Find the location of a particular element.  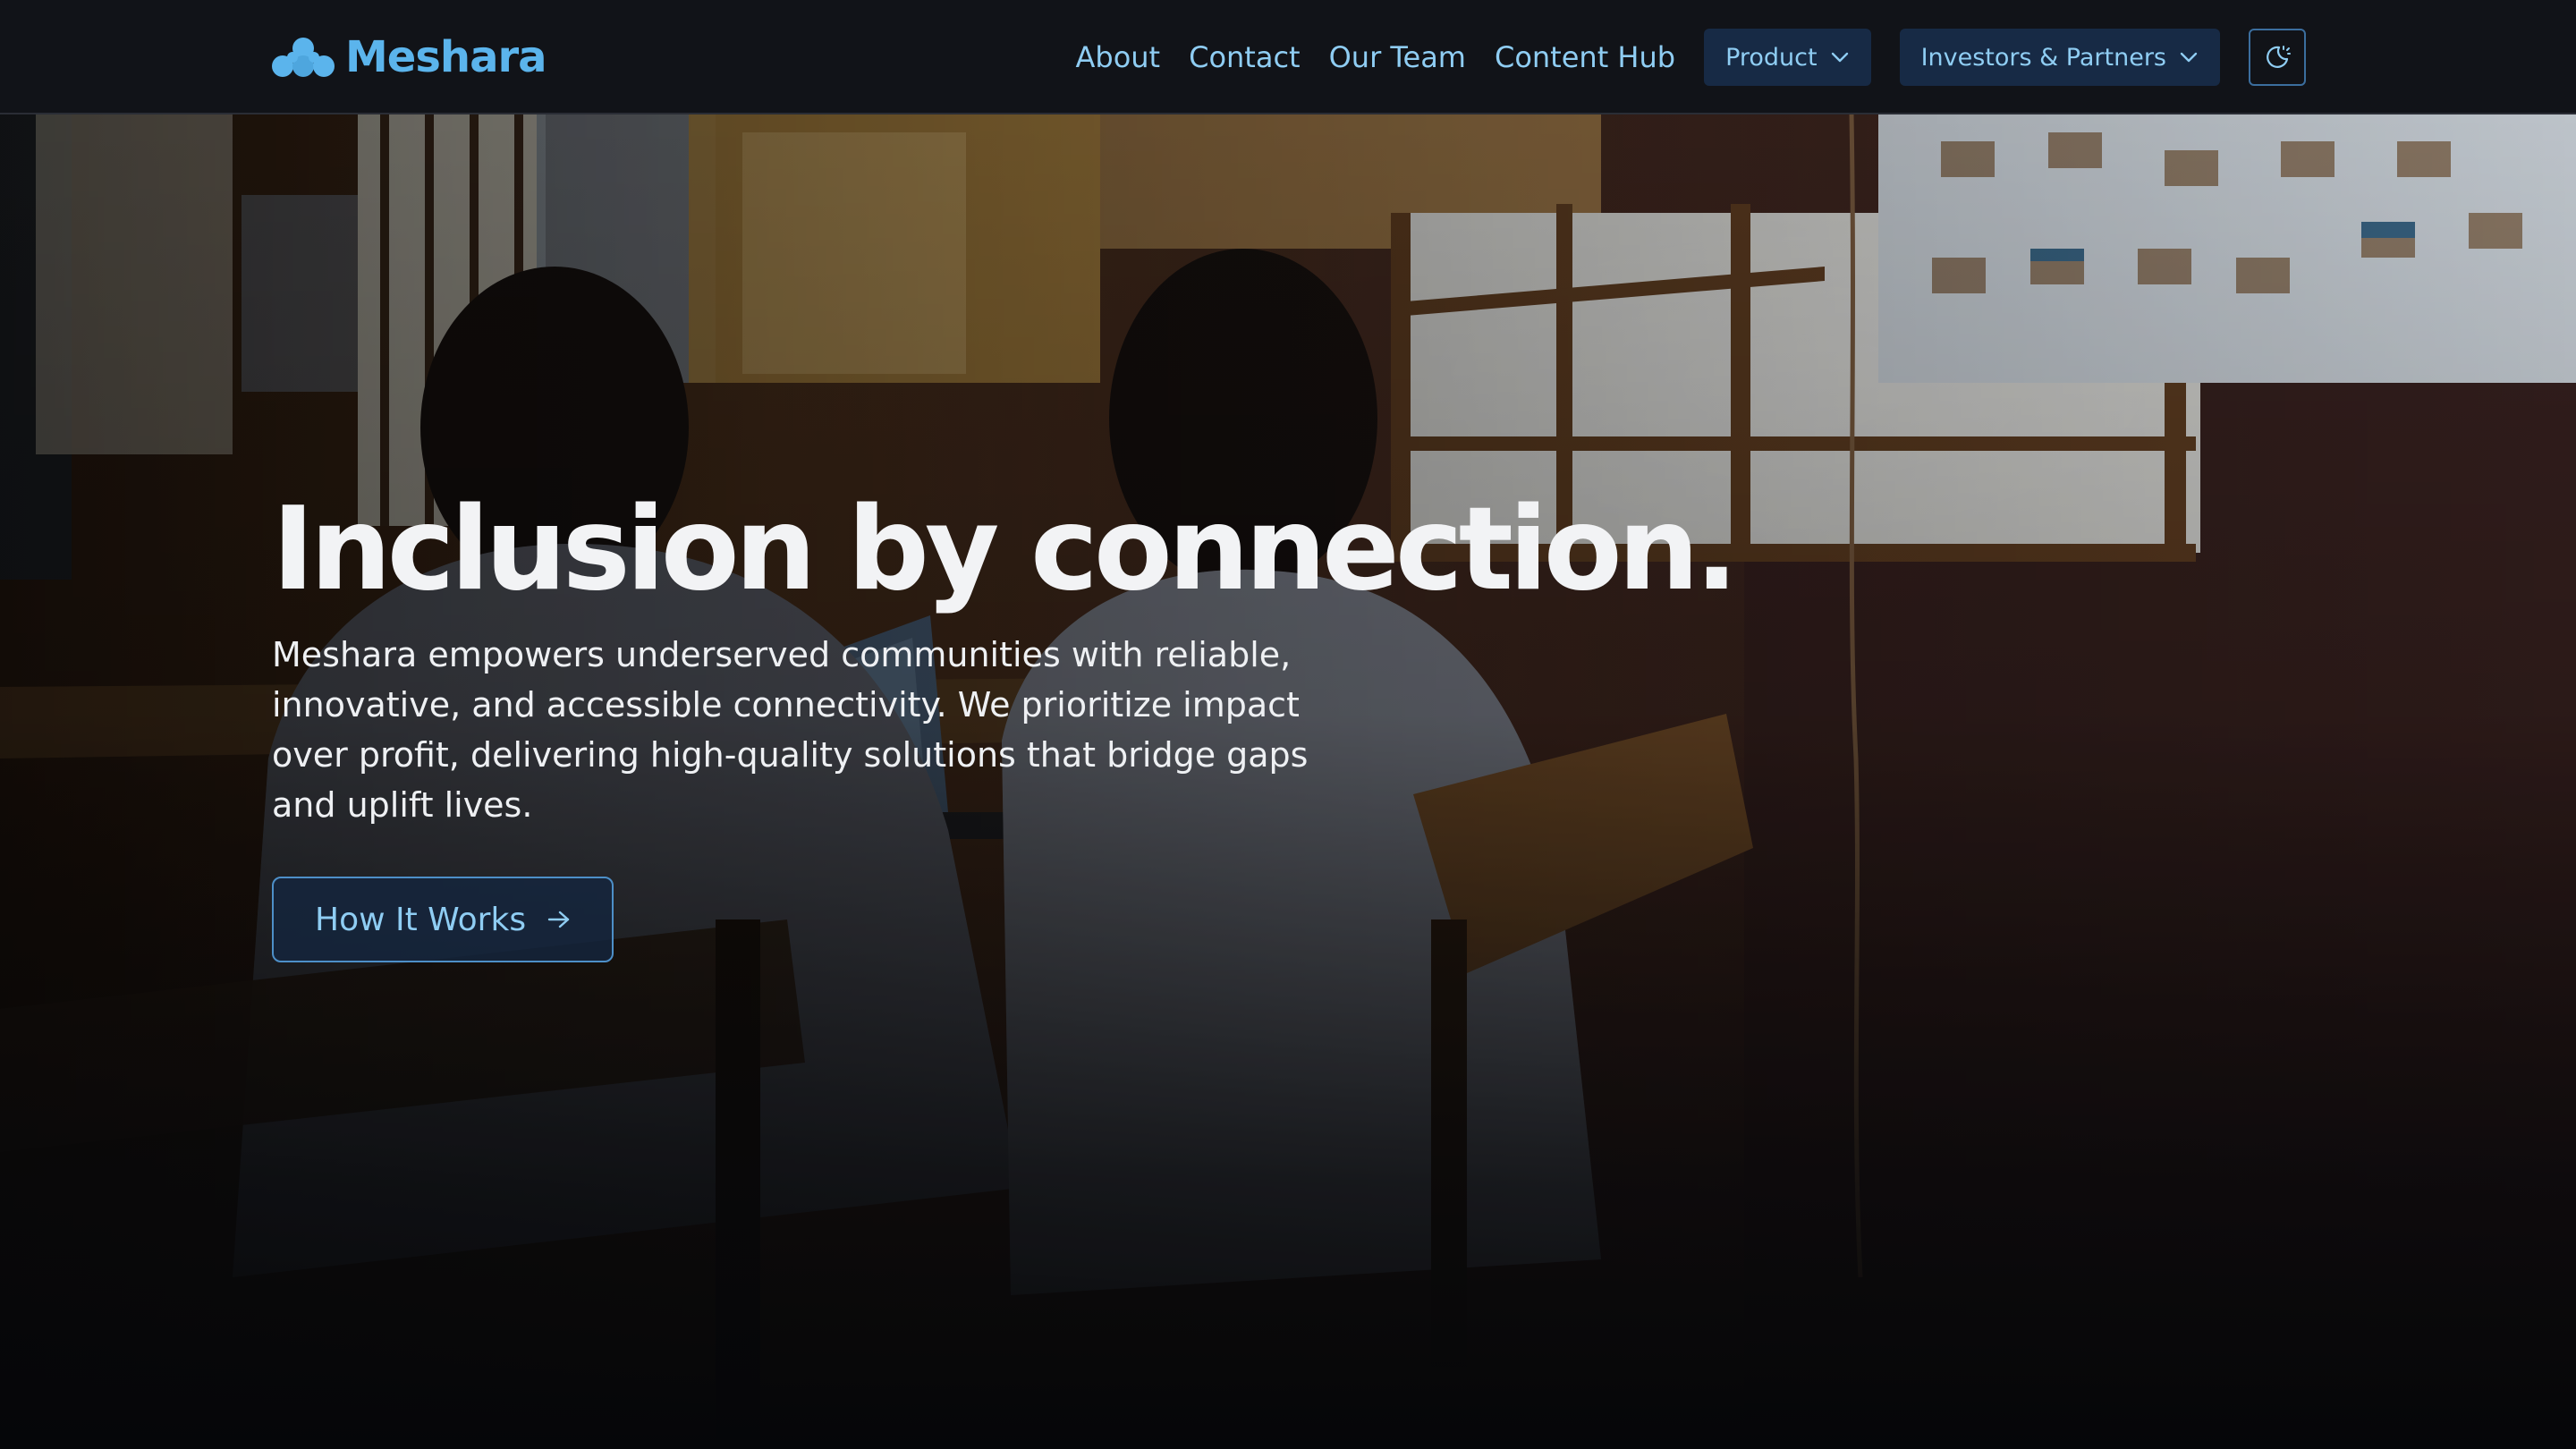

nav-link-our-team: Our Team is located at coordinates (1397, 57).